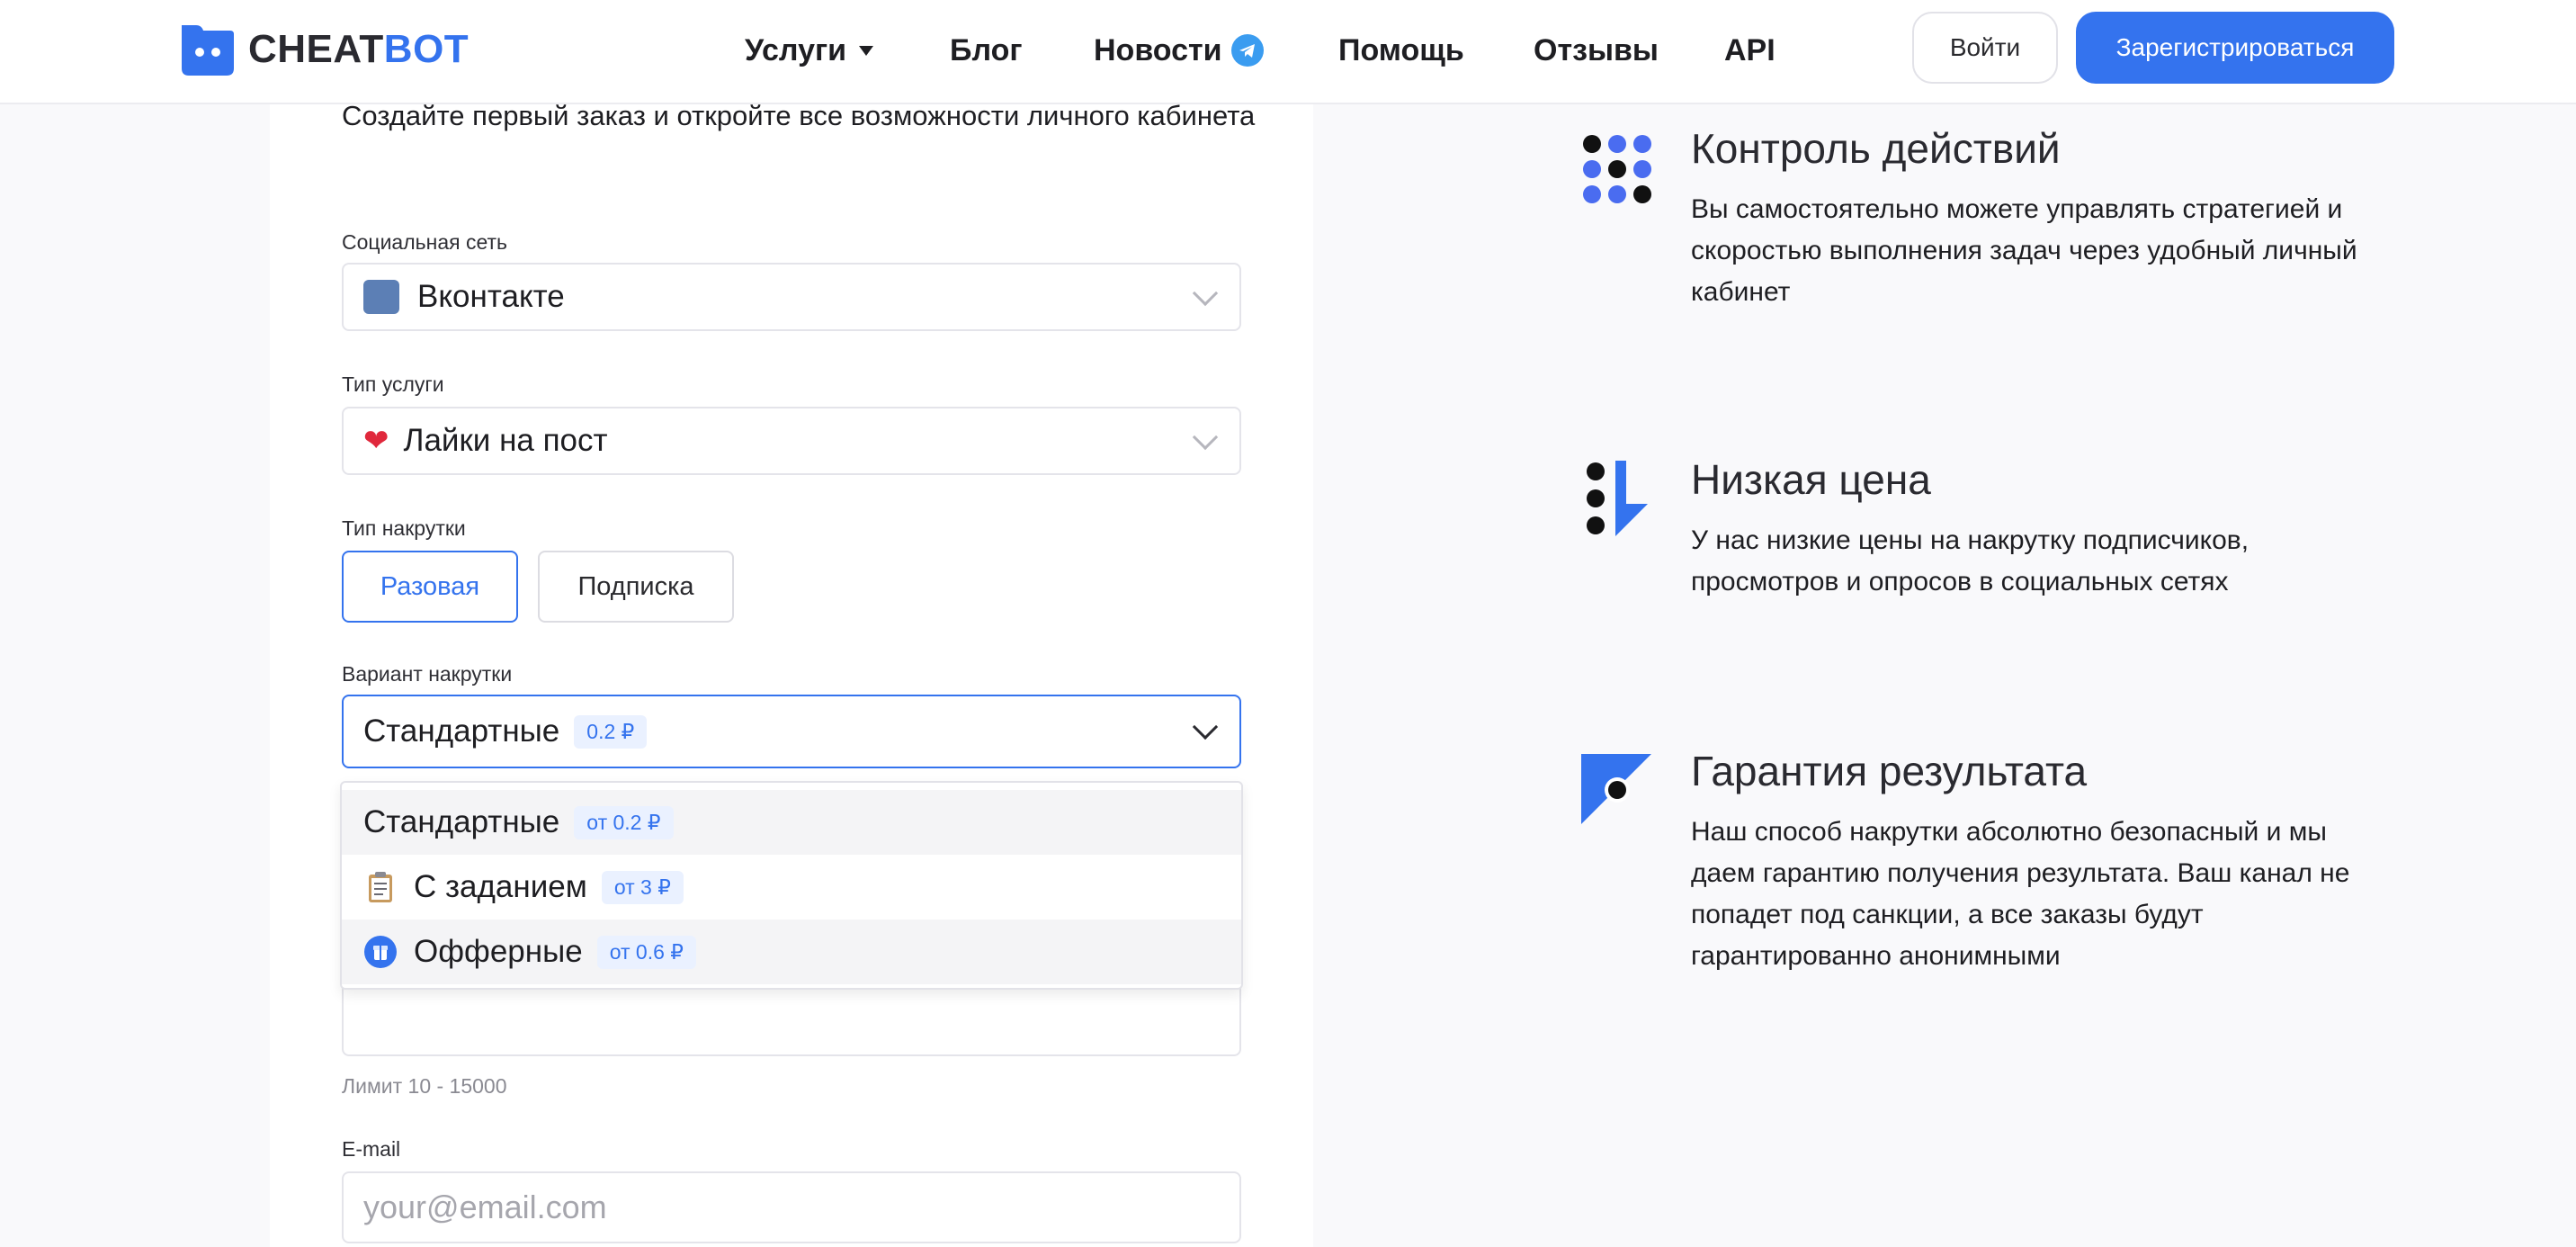  Describe the element at coordinates (1890, 771) in the screenshot. I see `feature-title-guarantee: Гарантия результата` at that location.